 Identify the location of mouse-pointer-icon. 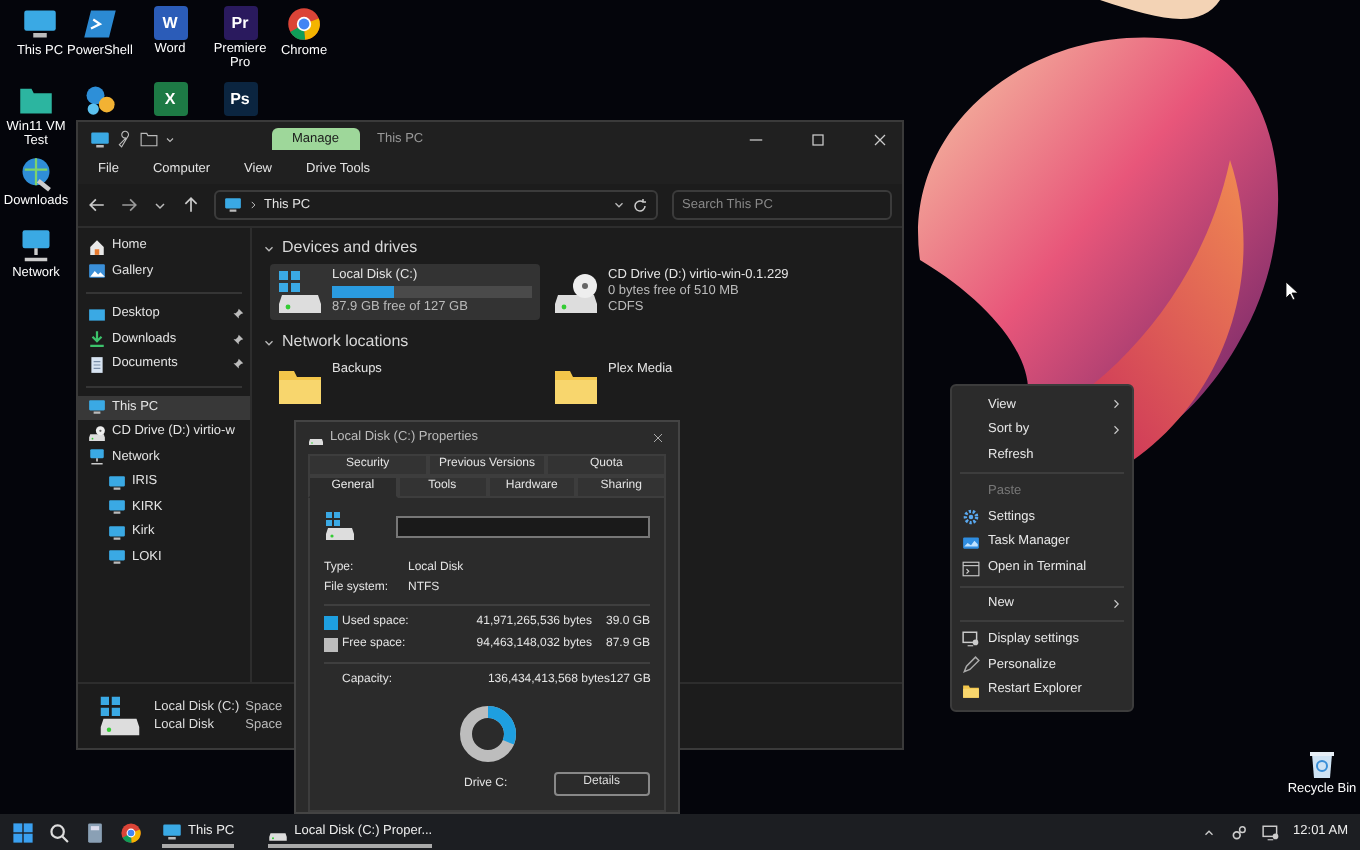
(1292, 291).